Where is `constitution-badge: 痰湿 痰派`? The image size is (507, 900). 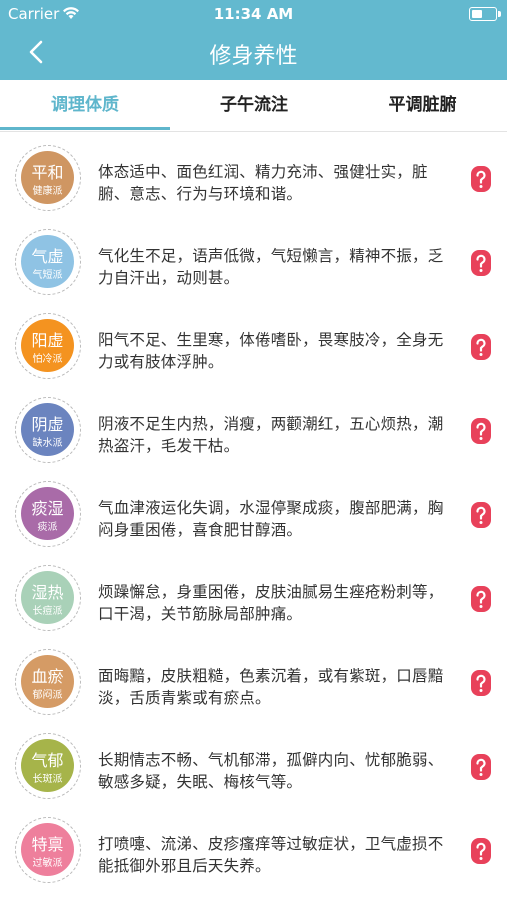 constitution-badge: 痰湿 痰派 is located at coordinates (47, 513).